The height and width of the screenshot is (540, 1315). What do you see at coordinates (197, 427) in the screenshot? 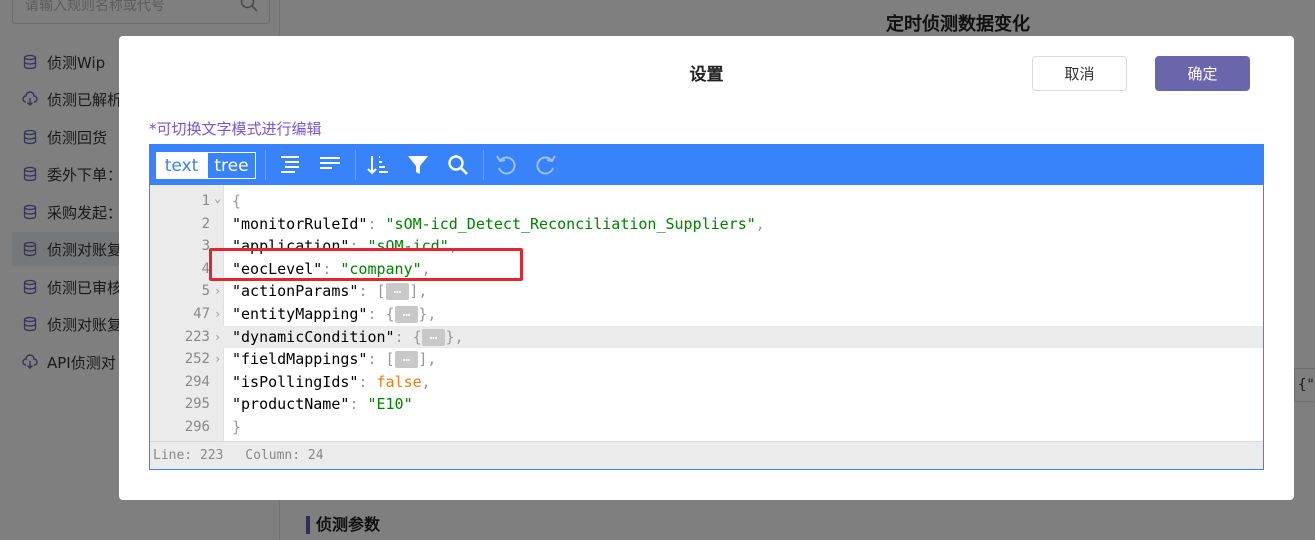
I see `line-number: 296` at bounding box center [197, 427].